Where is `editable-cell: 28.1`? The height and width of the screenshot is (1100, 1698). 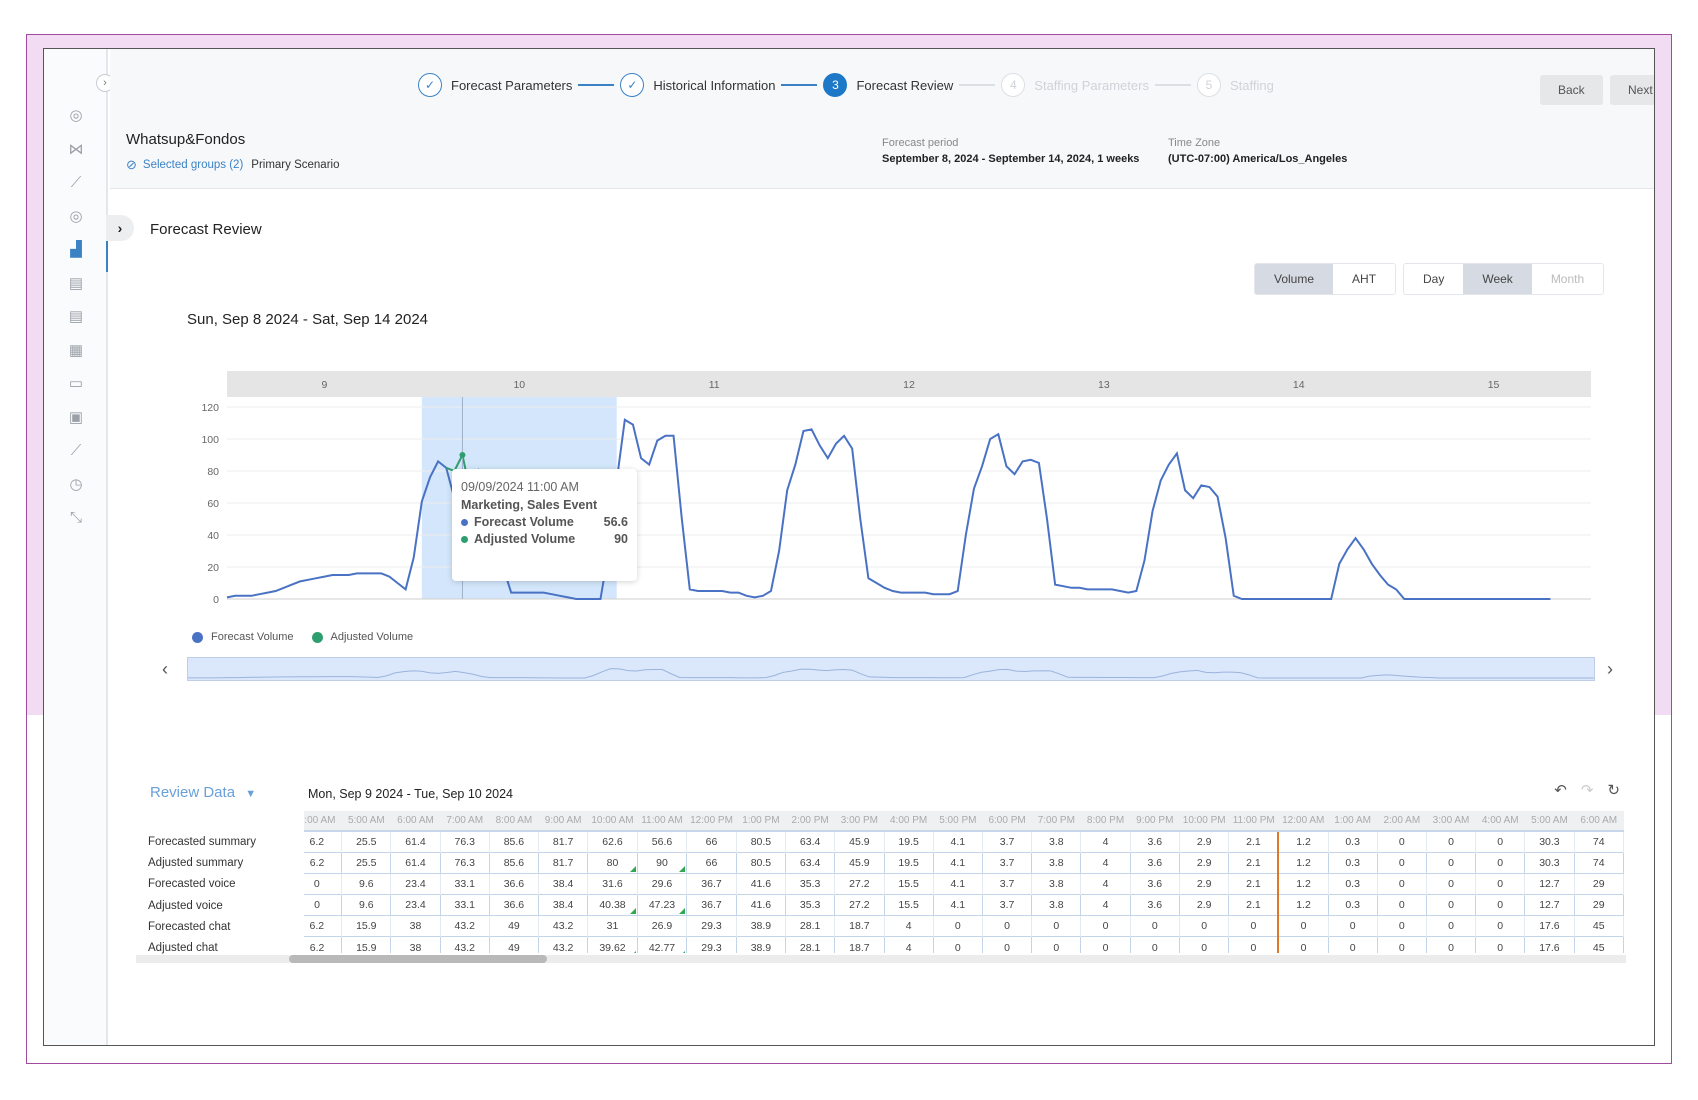 editable-cell: 28.1 is located at coordinates (810, 944).